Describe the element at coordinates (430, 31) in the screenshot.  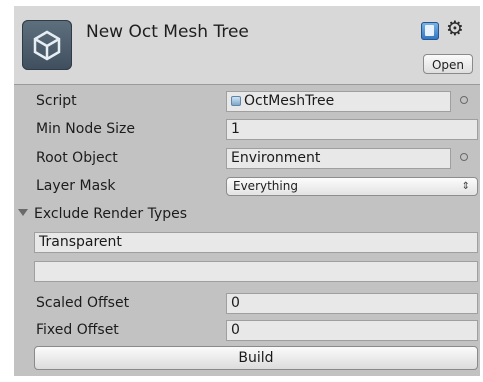
I see `book-icon` at that location.